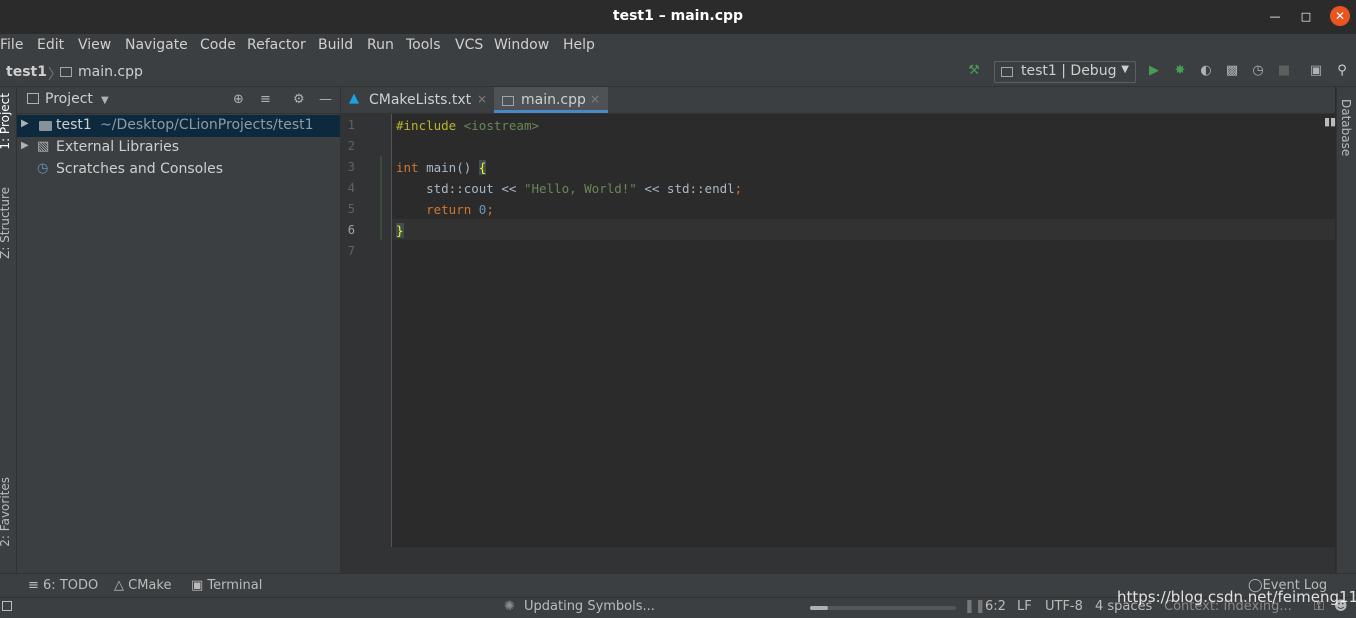 This screenshot has height=618, width=1356. I want to click on file-encoding: UTF-8, so click(1064, 606).